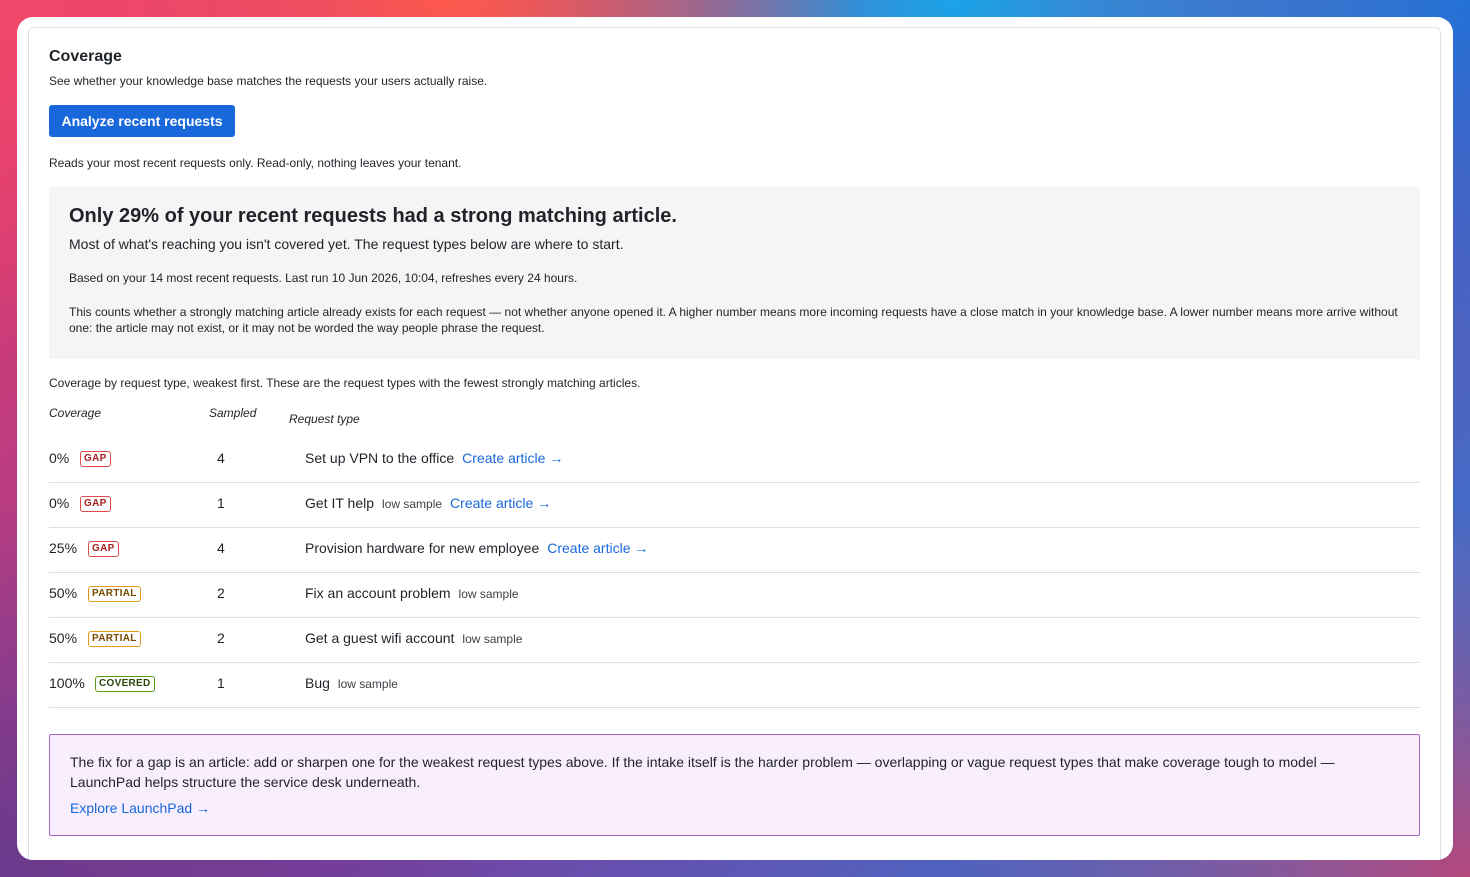 The image size is (1470, 877). What do you see at coordinates (734, 685) in the screenshot?
I see `table-row: 100% COVERED 1 Bug low sample` at bounding box center [734, 685].